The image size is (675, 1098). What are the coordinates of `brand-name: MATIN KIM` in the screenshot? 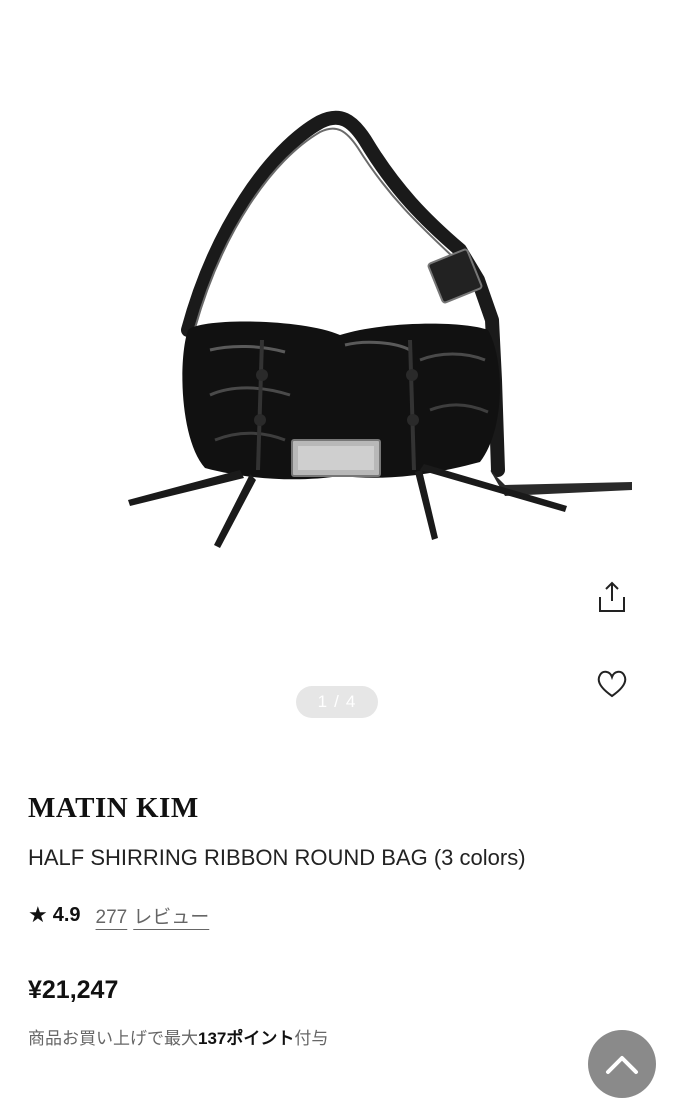 It's located at (113, 808).